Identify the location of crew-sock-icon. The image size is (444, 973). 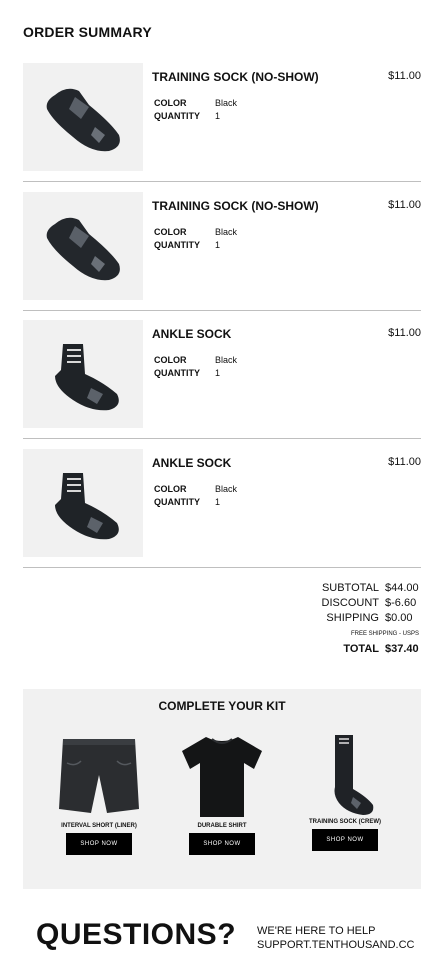
(354, 775).